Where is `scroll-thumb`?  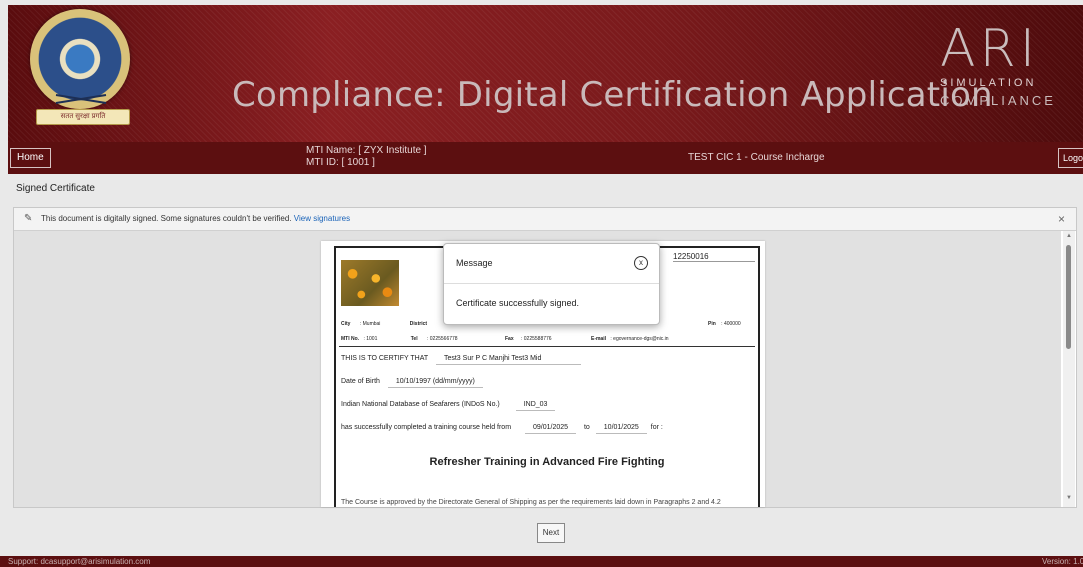 scroll-thumb is located at coordinates (1068, 297).